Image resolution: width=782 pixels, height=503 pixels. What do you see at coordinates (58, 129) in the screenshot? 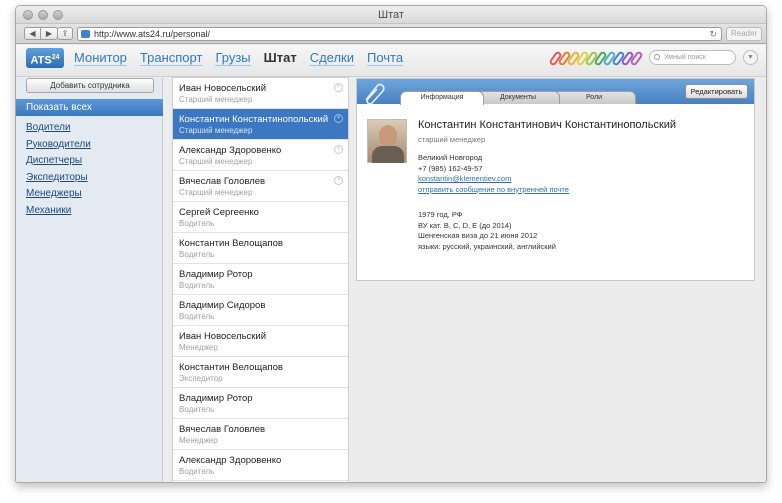
I see `sidebar-category-link: Водители` at bounding box center [58, 129].